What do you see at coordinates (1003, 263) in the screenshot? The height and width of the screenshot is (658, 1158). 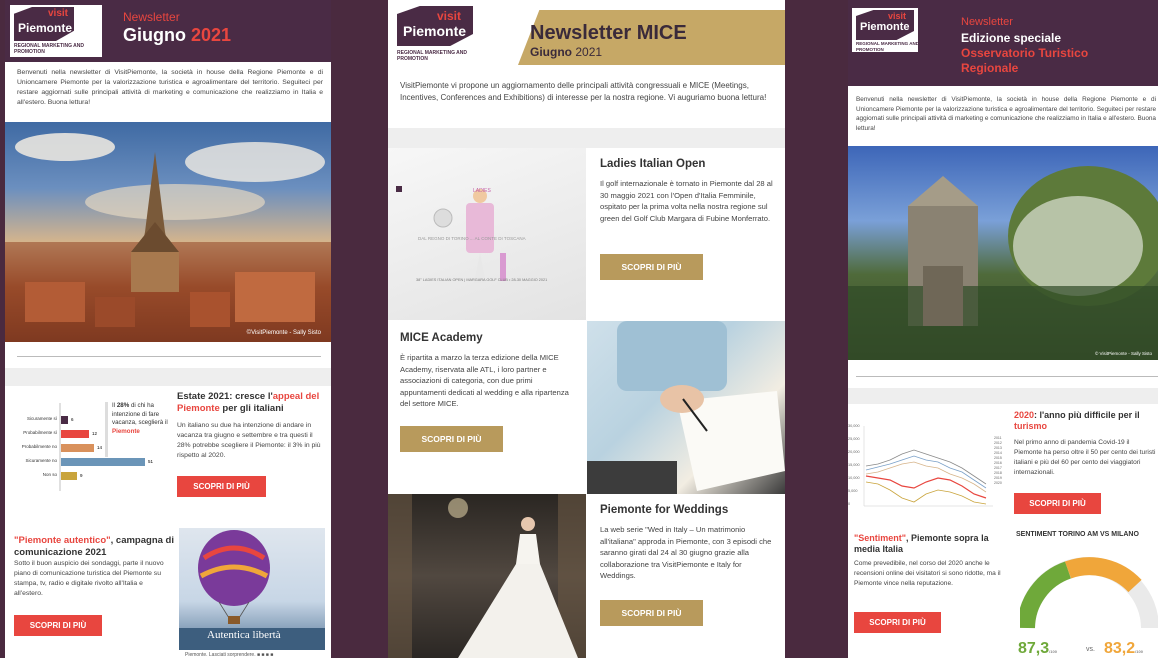 I see `isola-bella-garden-icon` at bounding box center [1003, 263].